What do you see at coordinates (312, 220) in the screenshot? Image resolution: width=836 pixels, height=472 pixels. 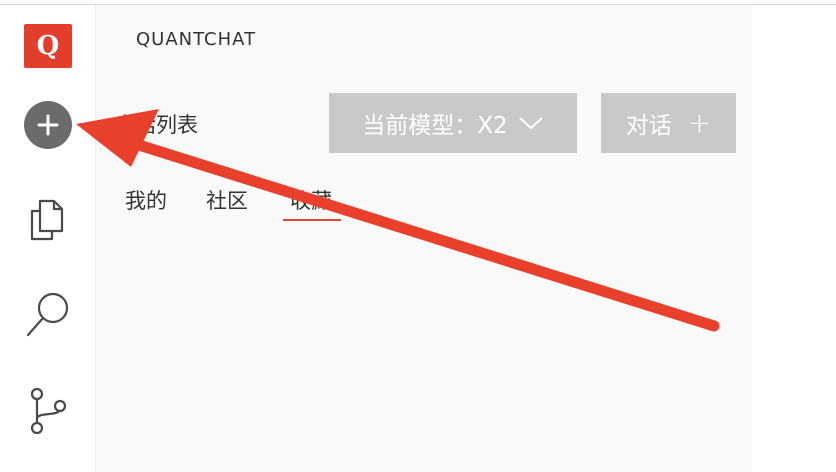 I see `active-tab-indicator` at bounding box center [312, 220].